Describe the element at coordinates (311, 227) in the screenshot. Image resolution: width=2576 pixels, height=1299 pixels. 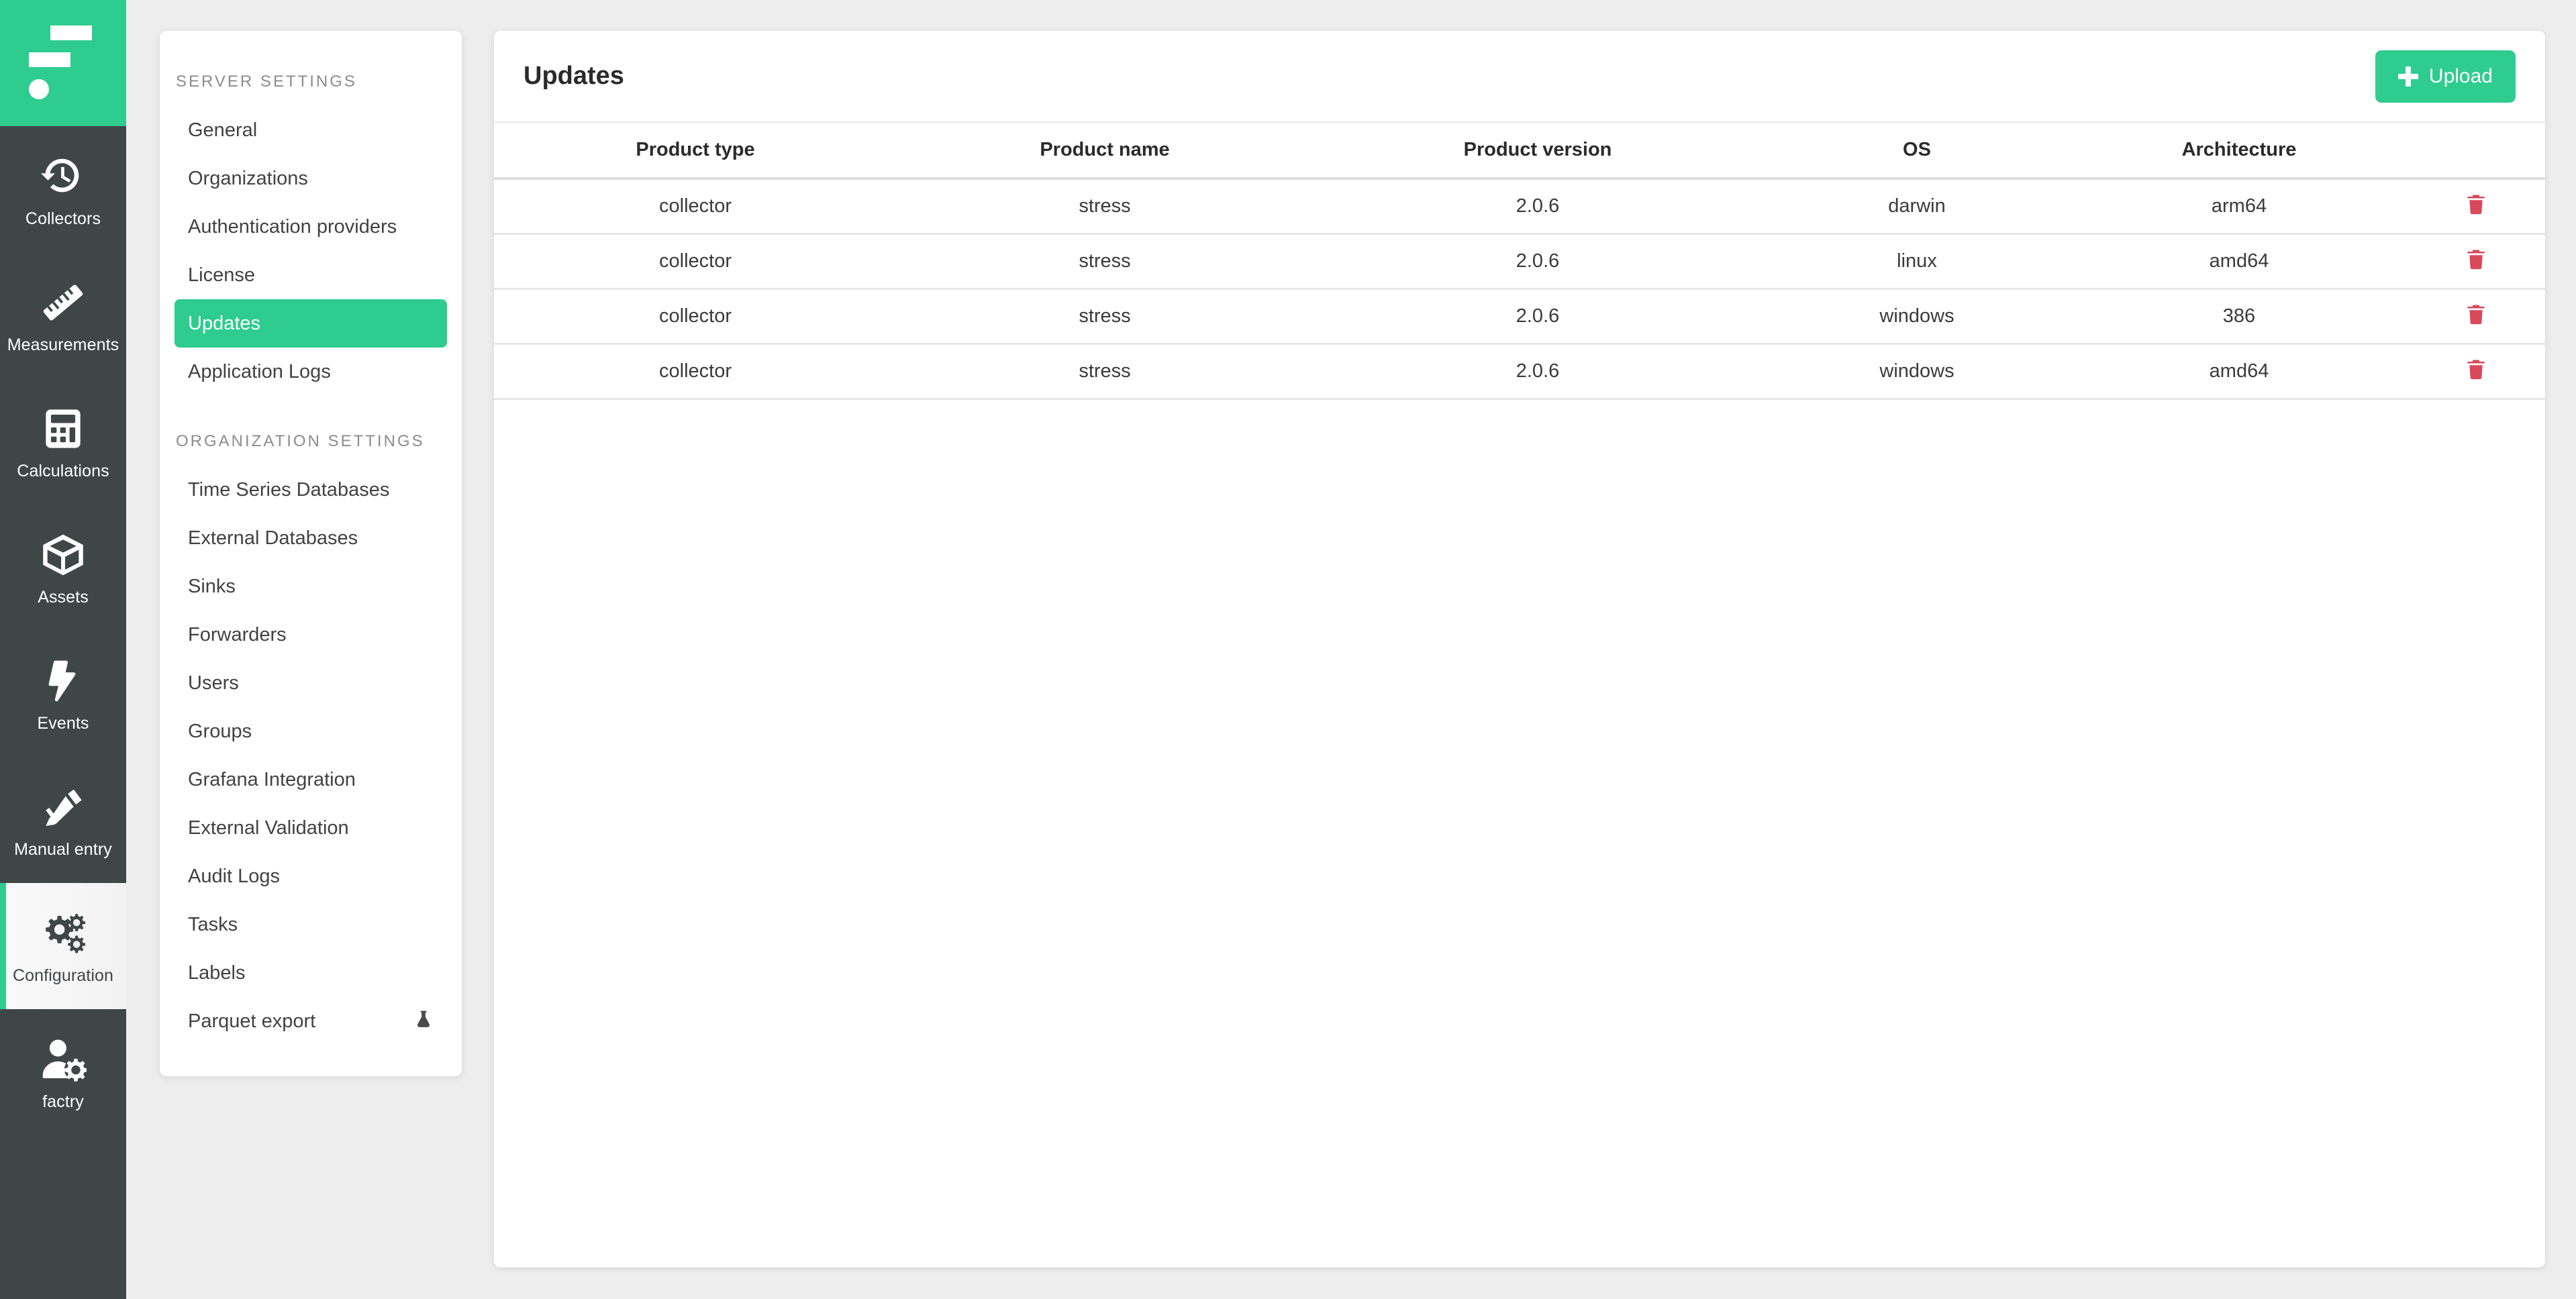
I see `settings-item-authentication-providers: Authentication providers` at that location.